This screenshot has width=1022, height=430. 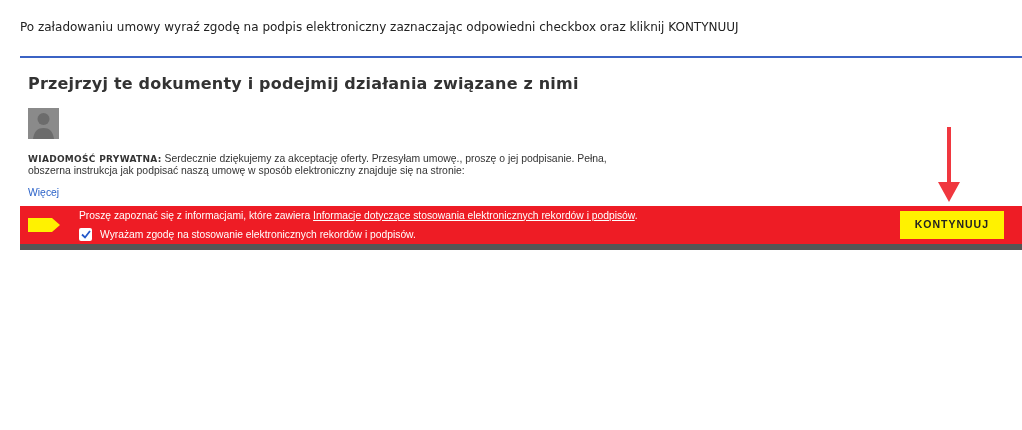 What do you see at coordinates (474, 215) in the screenshot?
I see `records-info-link: Informacje dotyczące stosowania elektronicznych rekordów i podpisów` at bounding box center [474, 215].